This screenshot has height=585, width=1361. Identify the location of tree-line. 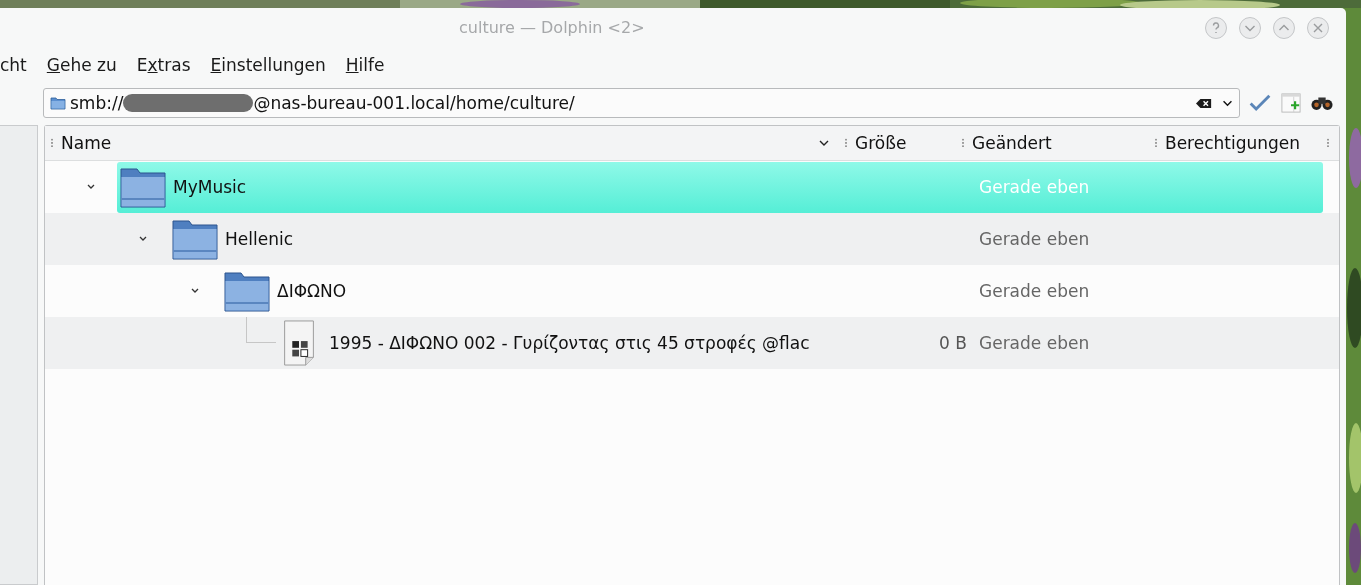
(261, 330).